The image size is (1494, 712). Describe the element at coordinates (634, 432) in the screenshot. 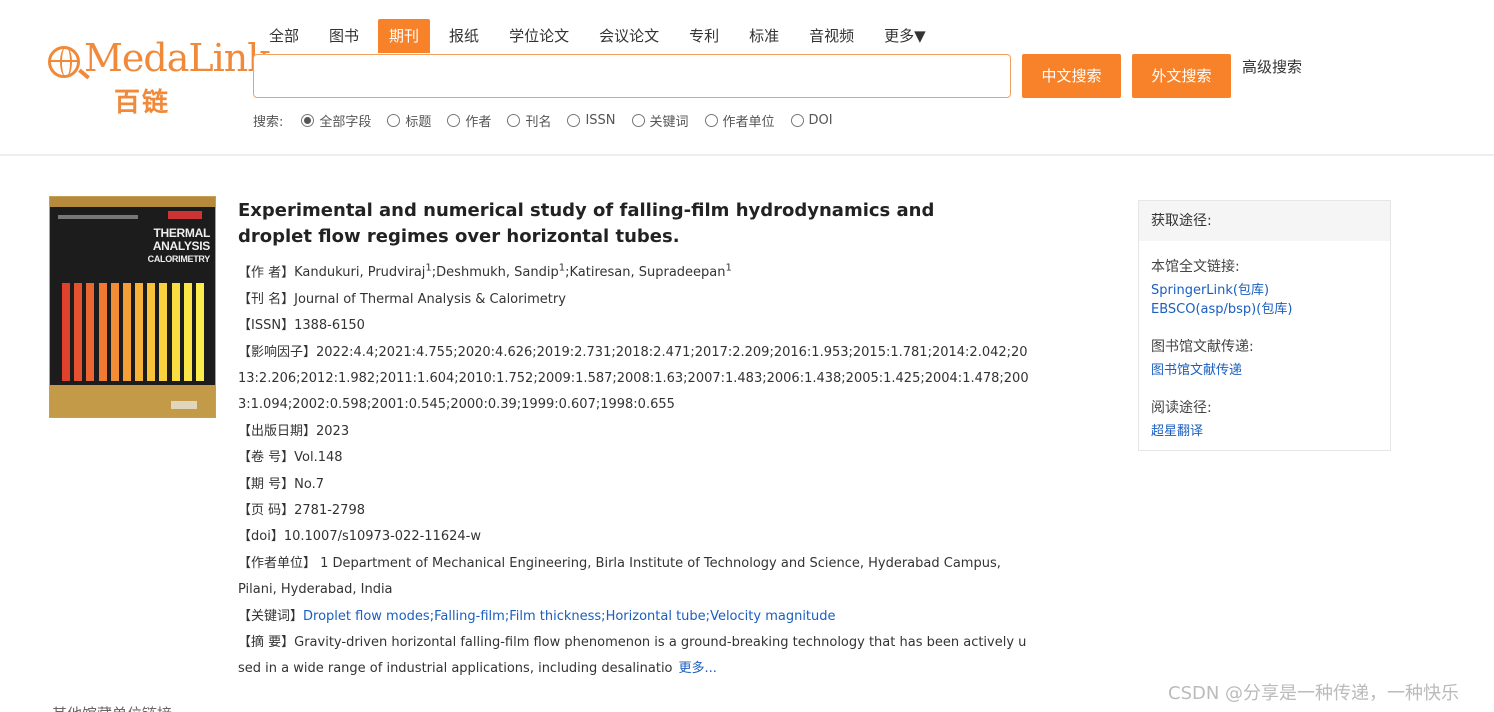

I see `date-row: 【出版日期】2023` at that location.